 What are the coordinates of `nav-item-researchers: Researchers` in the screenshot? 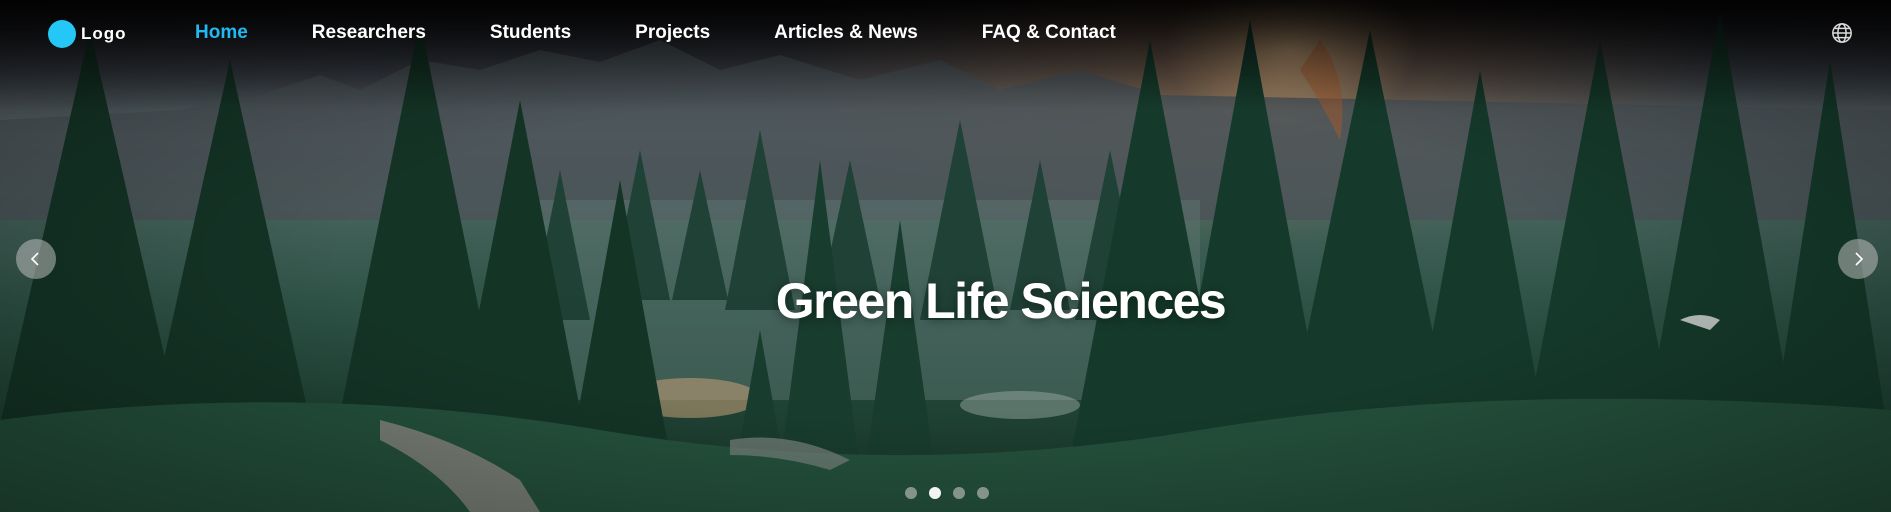 It's located at (369, 33).